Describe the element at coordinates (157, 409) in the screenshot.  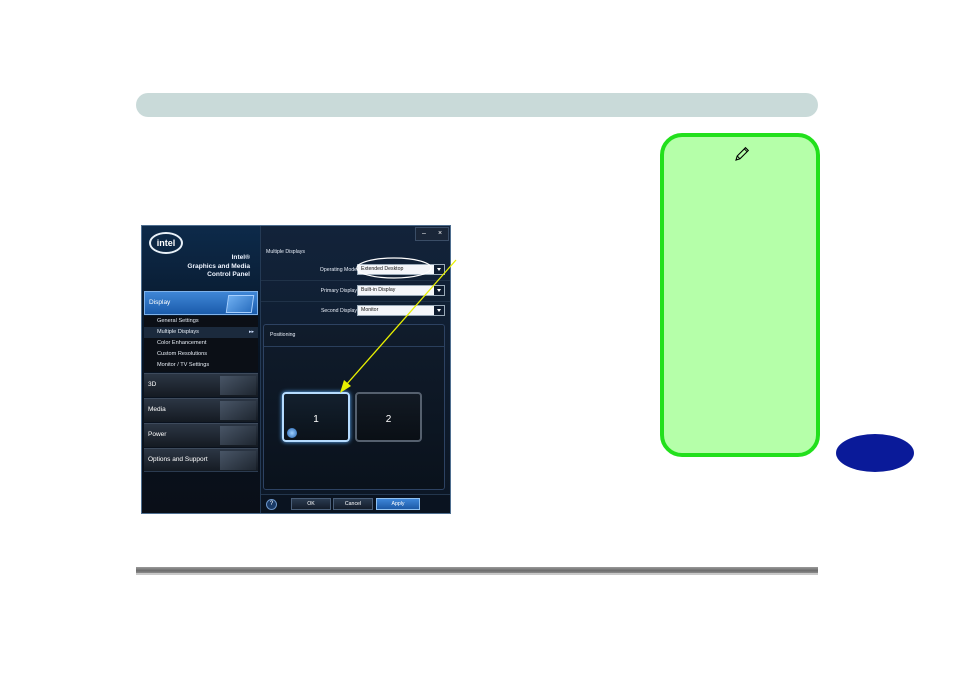
I see `nav-item-label: Media` at that location.